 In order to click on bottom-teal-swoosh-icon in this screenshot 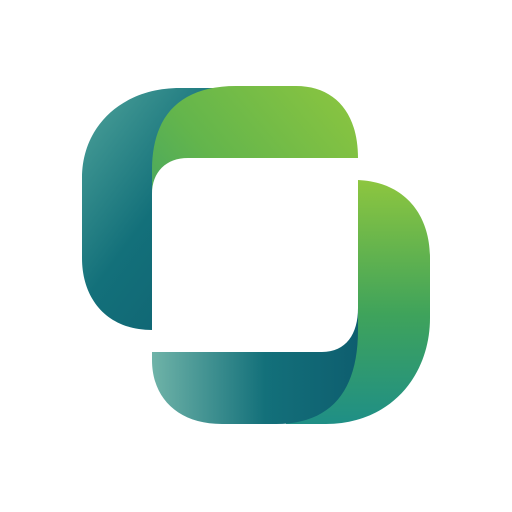, I will do `click(255, 366)`.